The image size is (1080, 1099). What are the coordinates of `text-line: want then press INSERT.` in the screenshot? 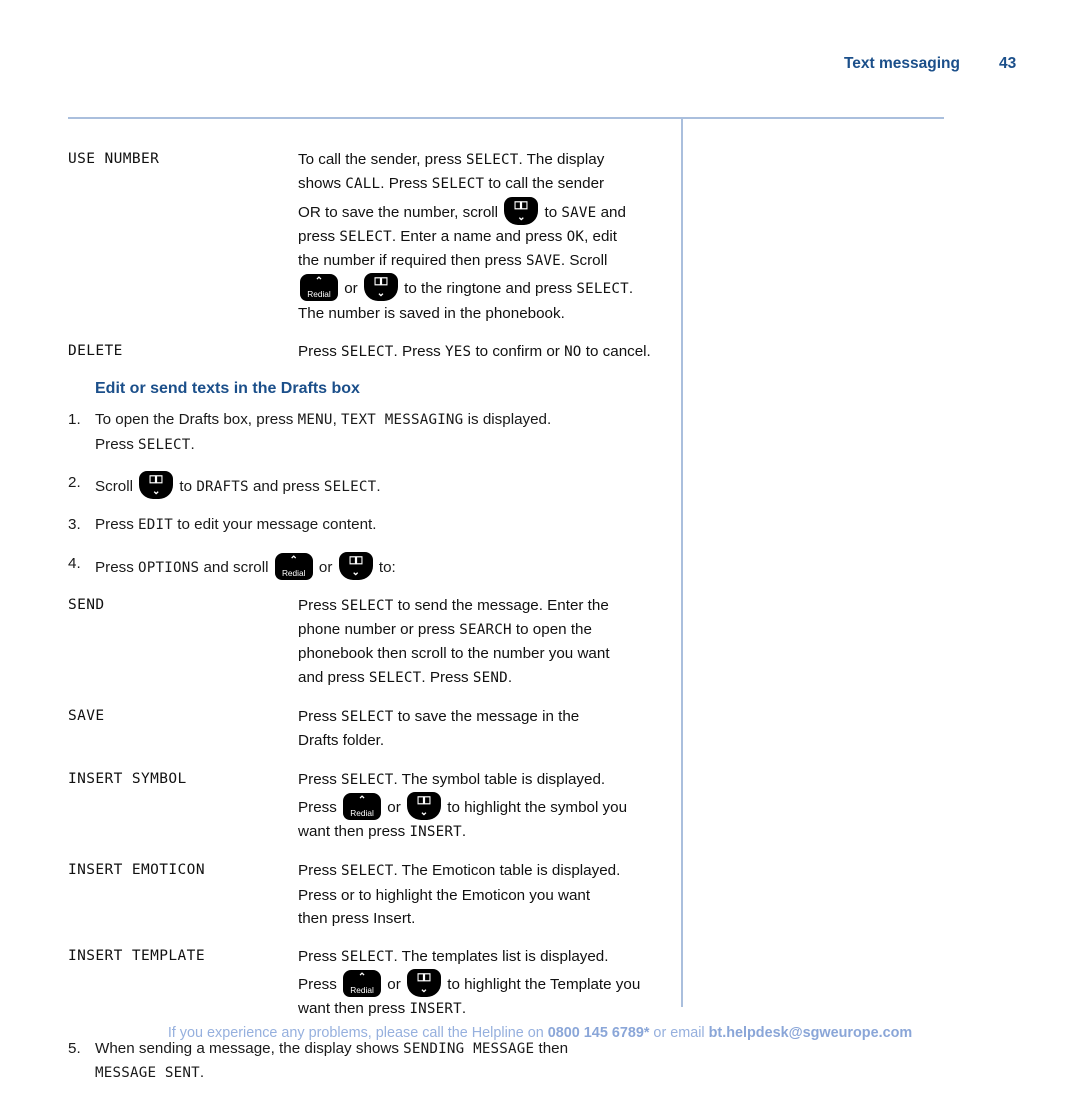 It's located at (483, 1009).